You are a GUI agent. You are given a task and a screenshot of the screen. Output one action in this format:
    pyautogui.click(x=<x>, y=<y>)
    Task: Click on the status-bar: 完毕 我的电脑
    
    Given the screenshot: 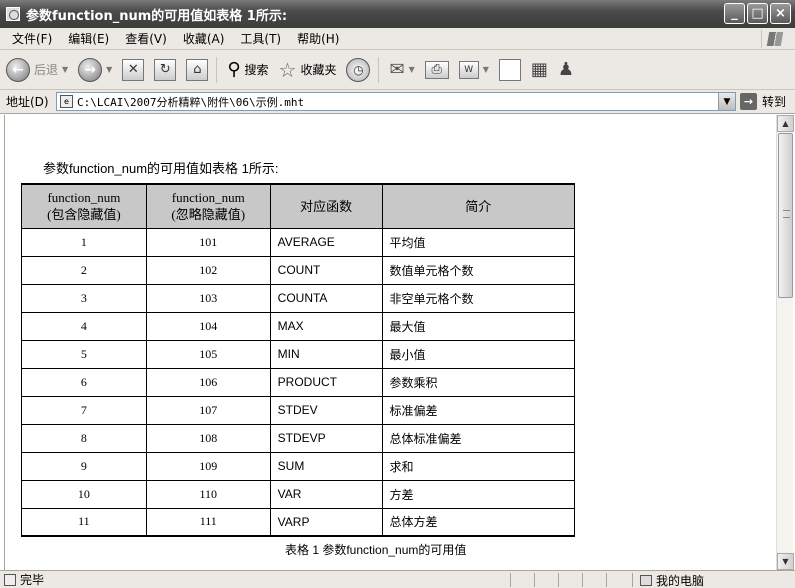 What is the action you would take?
    pyautogui.click(x=397, y=579)
    